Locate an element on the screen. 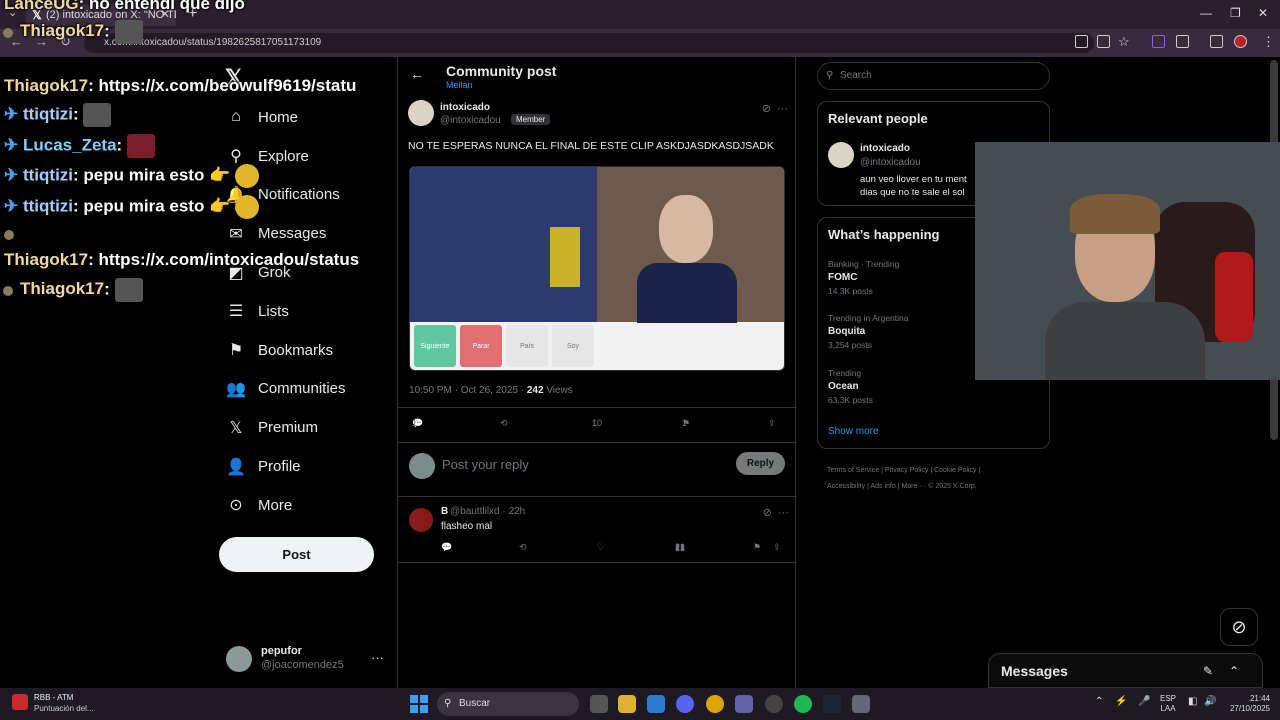  account-switcher: pepufor @joacomendez5 ··· is located at coordinates (306, 660).